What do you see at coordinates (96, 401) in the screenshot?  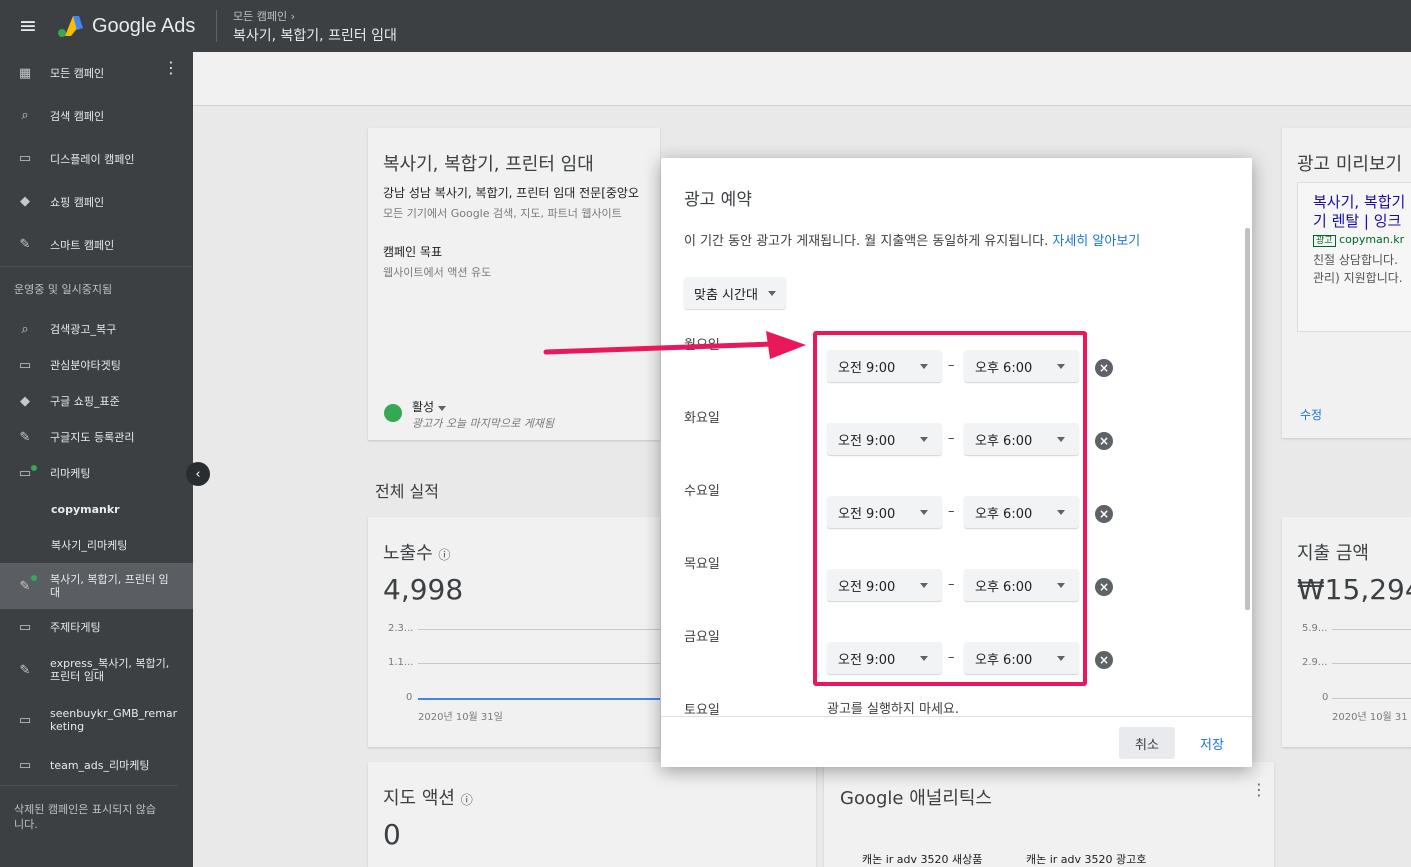 I see `sidebar-campaign: ◆ 구글 쇼핑_표준` at bounding box center [96, 401].